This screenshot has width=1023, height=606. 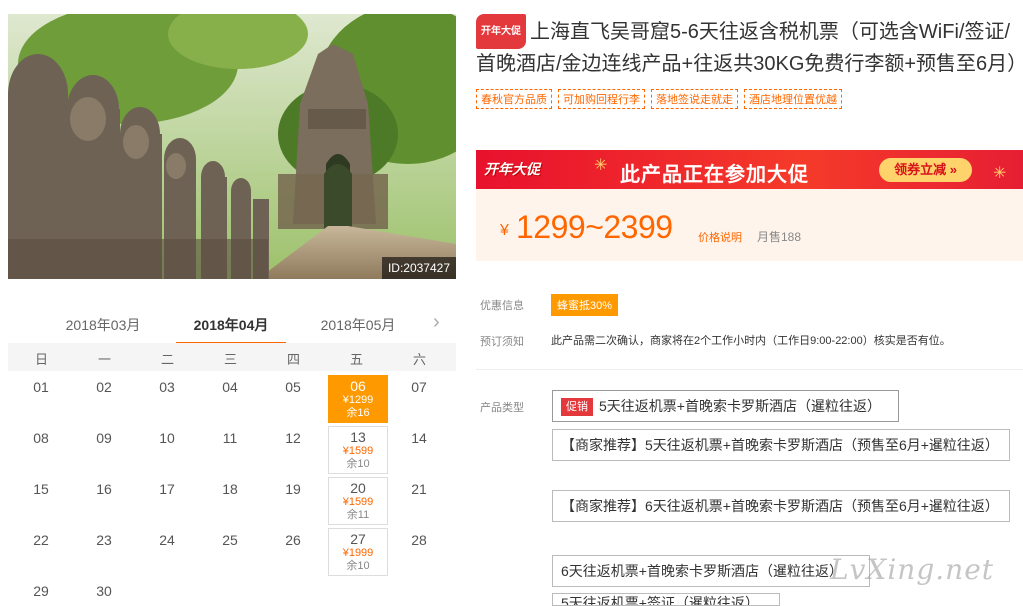 What do you see at coordinates (230, 450) in the screenshot?
I see `calendar-day: 11` at bounding box center [230, 450].